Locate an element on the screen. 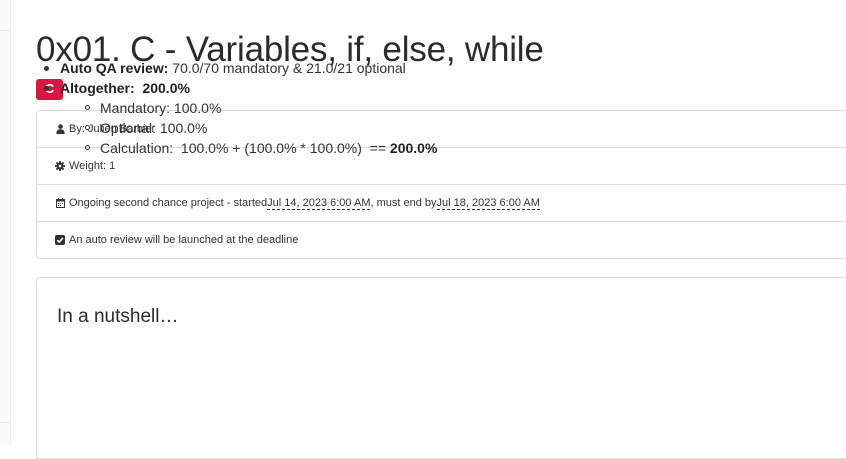  language-tag-badge: C is located at coordinates (49, 89).